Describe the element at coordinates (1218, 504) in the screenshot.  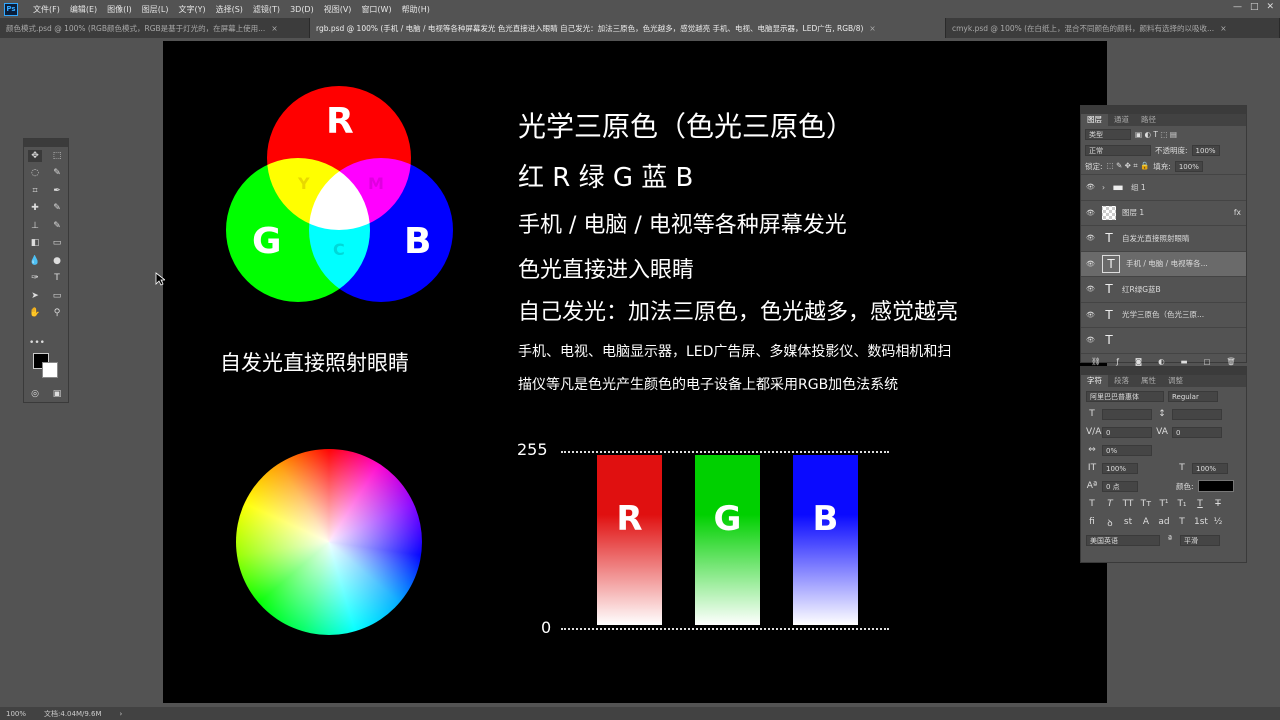
I see `strikethrough-icon: T` at that location.